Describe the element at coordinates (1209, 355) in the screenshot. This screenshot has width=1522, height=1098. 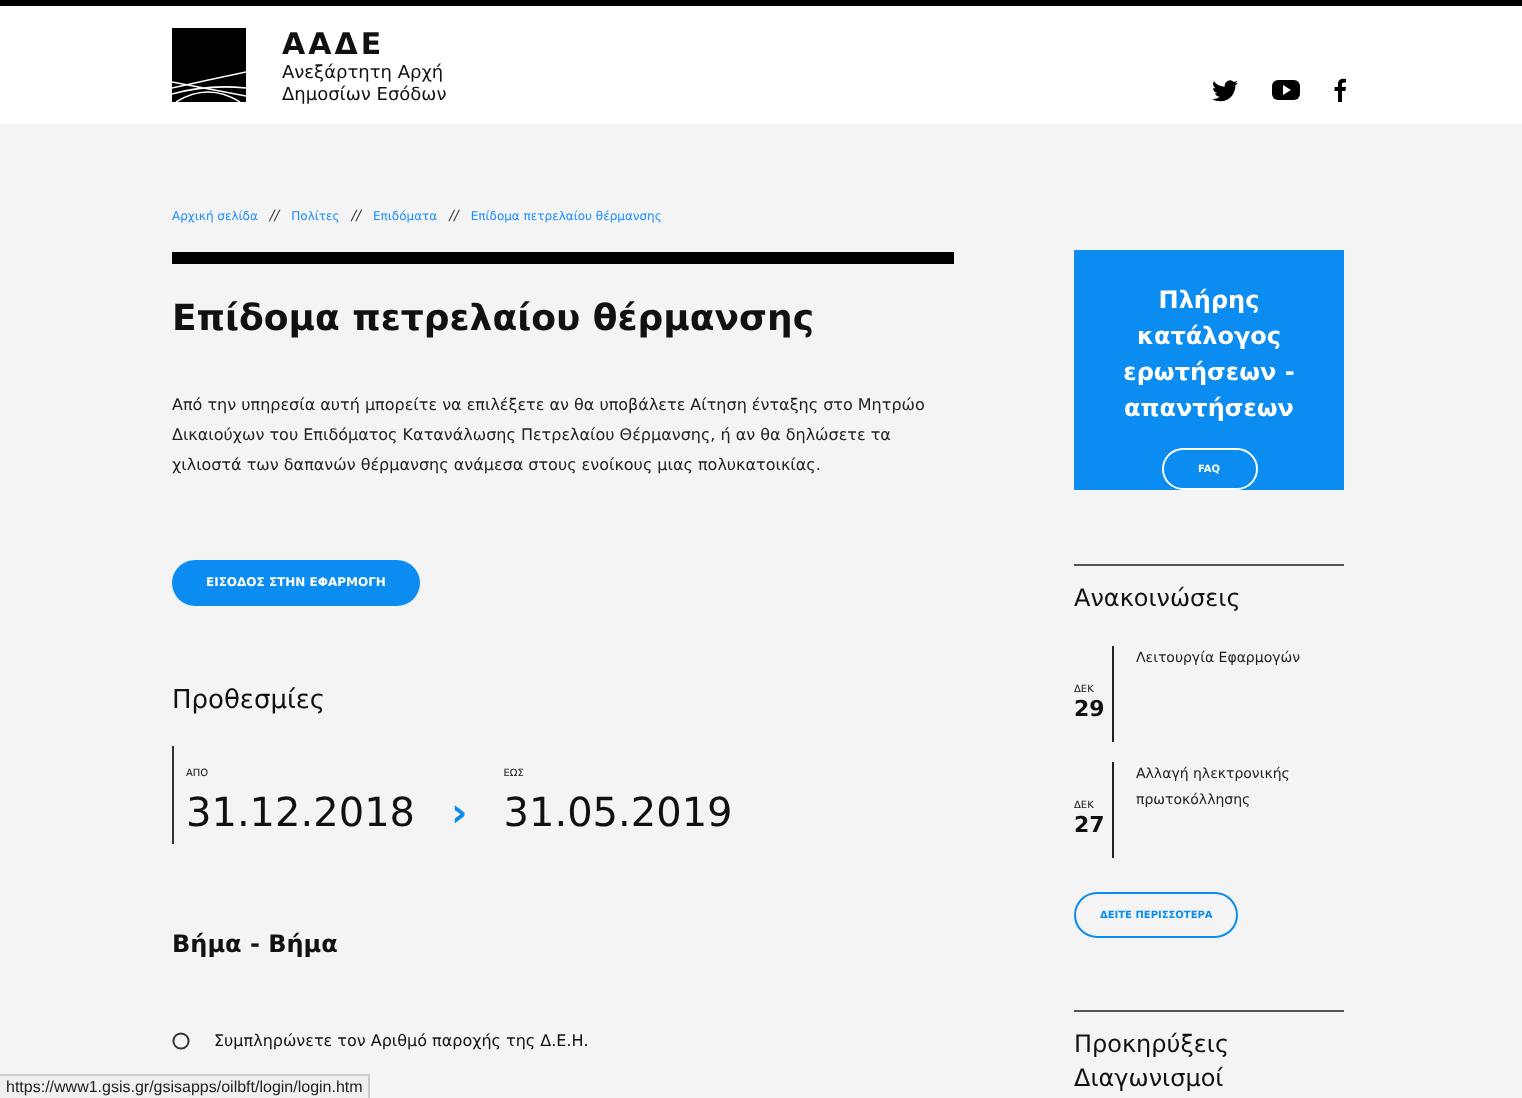
I see `faq-title: Πλήρης κατάλογος ερωτήσεων - απαντήσεων` at that location.